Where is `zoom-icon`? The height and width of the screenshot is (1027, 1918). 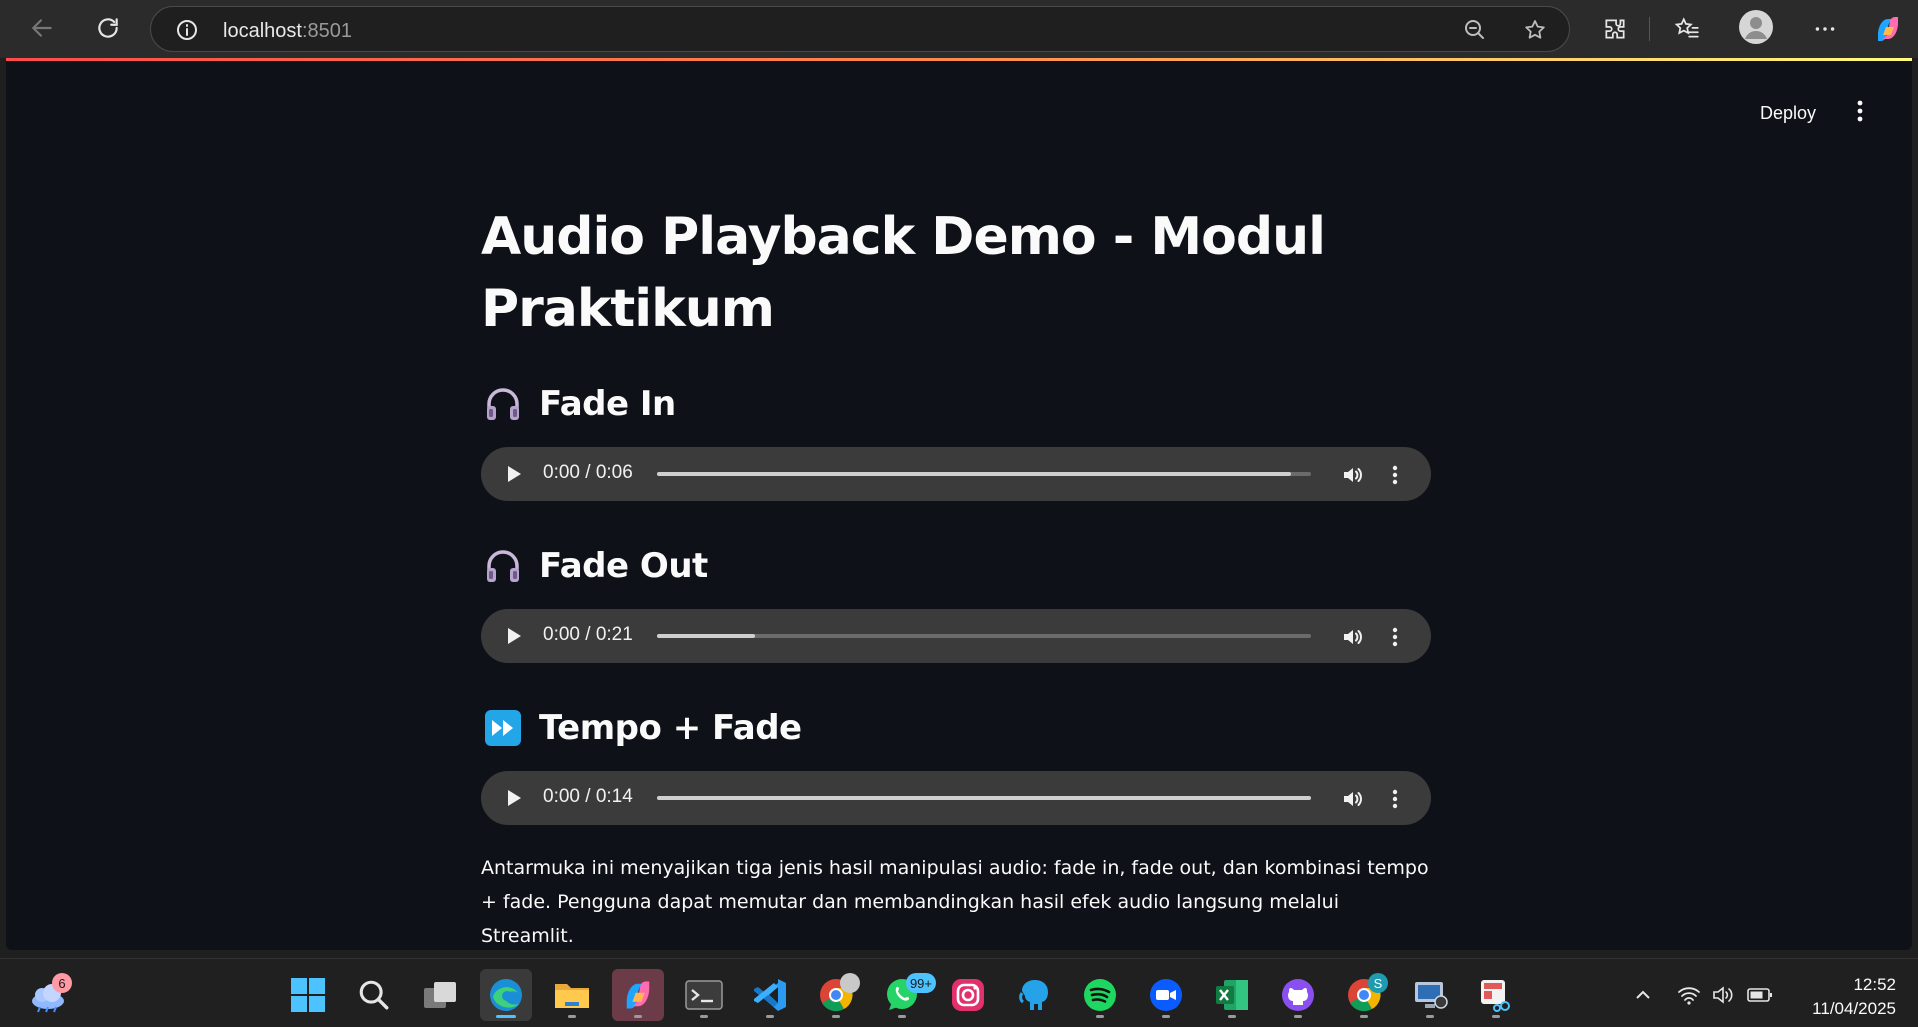
zoom-icon is located at coordinates (1166, 995).